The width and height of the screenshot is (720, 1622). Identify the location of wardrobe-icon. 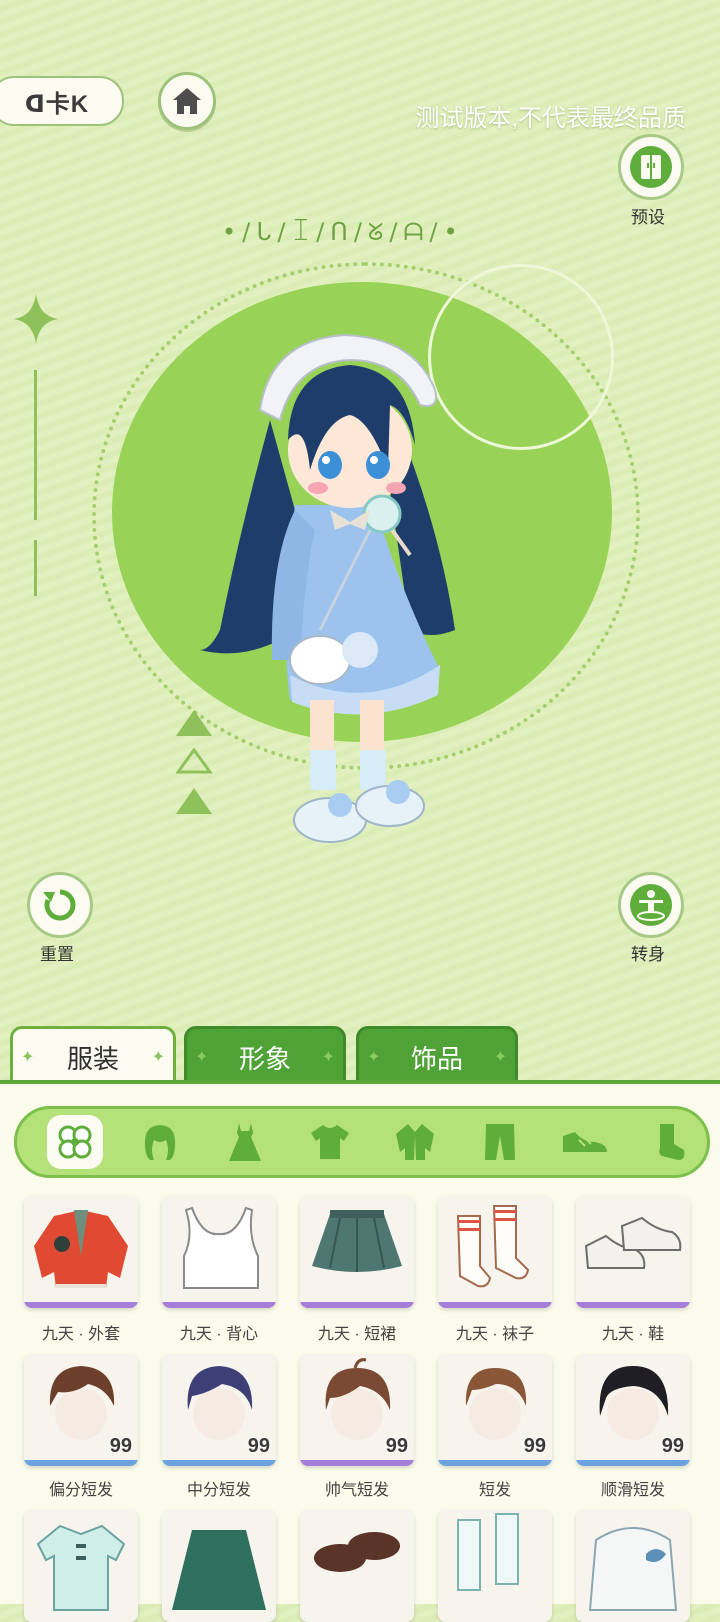
(651, 167).